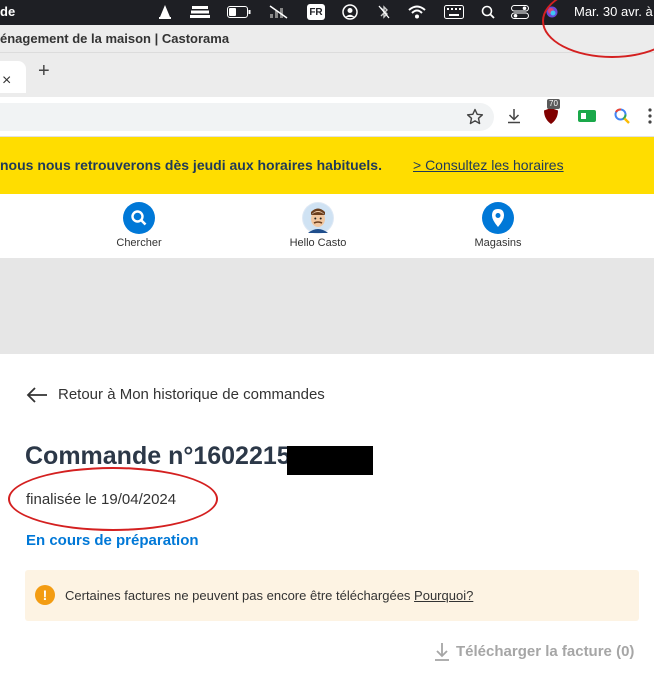  What do you see at coordinates (622, 116) in the screenshot?
I see `search-lens-icon` at bounding box center [622, 116].